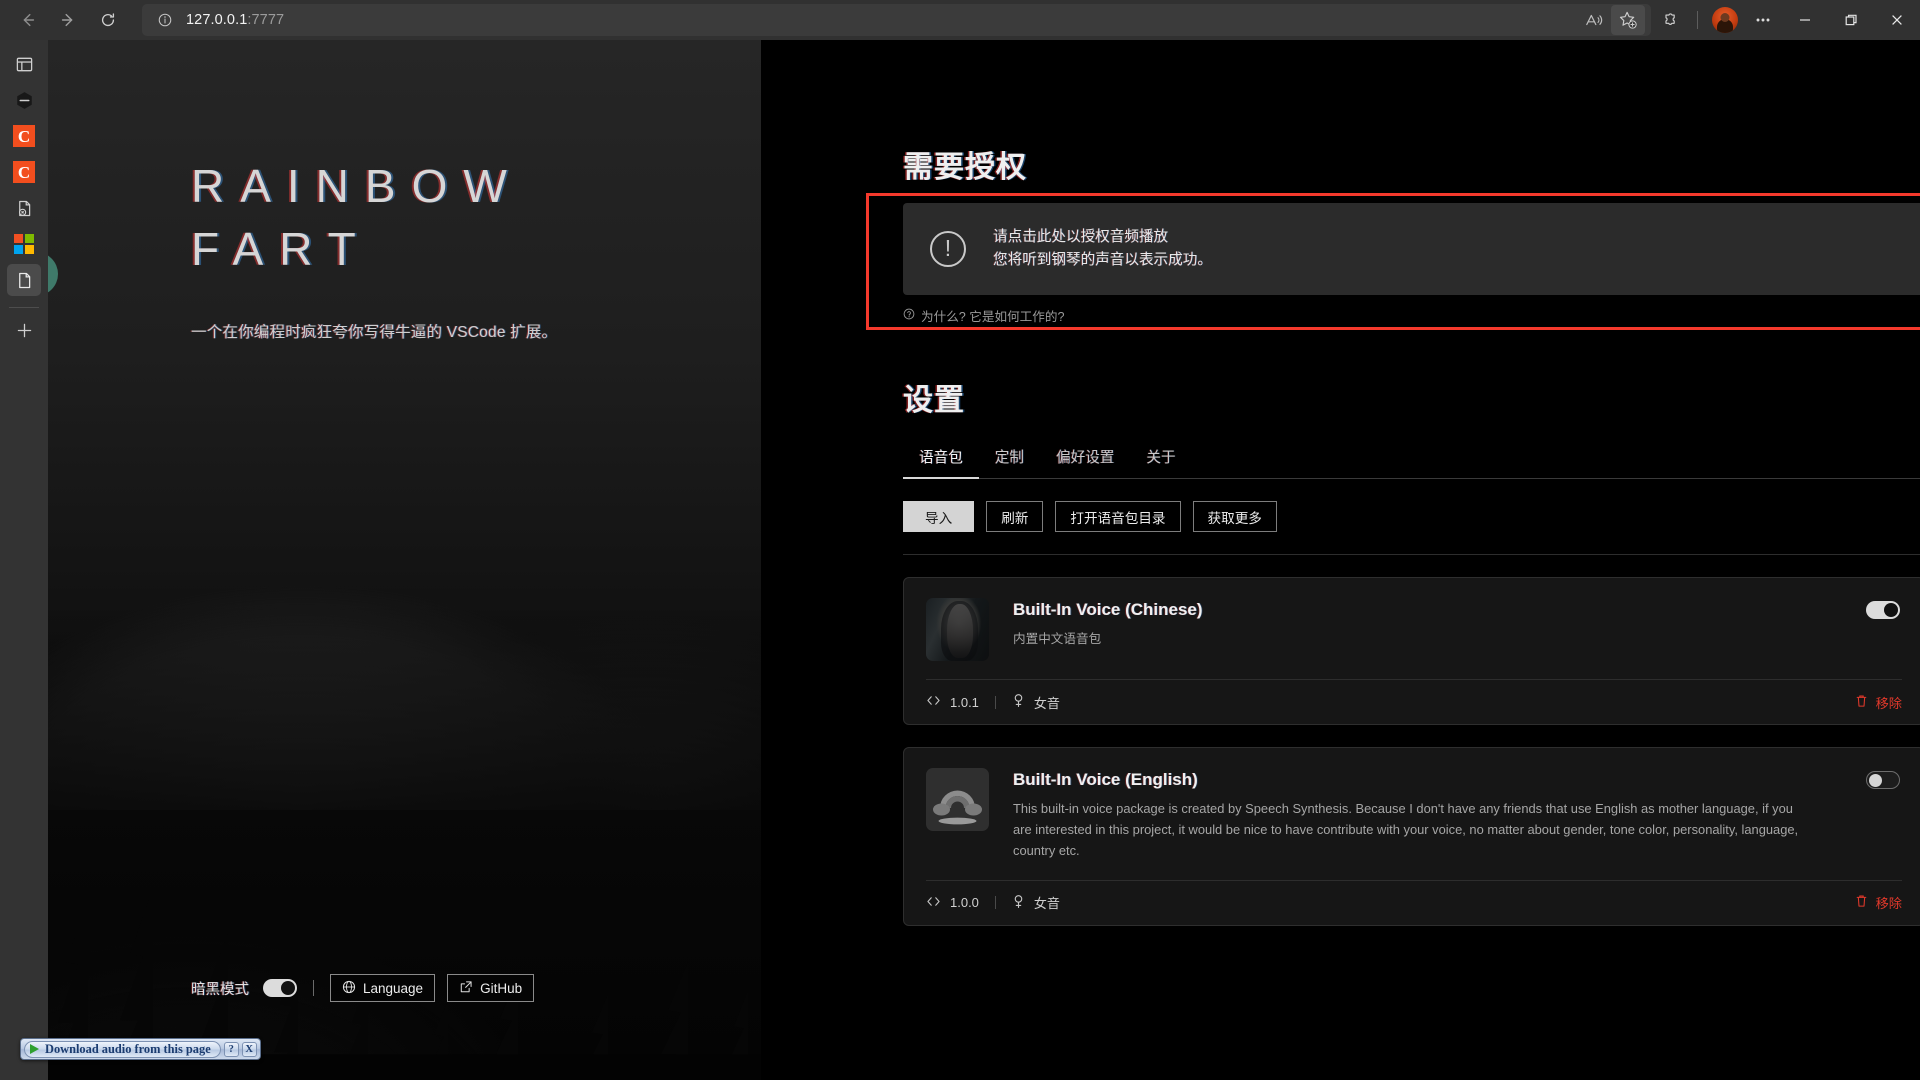  What do you see at coordinates (1897, 20) in the screenshot?
I see `close-icon` at bounding box center [1897, 20].